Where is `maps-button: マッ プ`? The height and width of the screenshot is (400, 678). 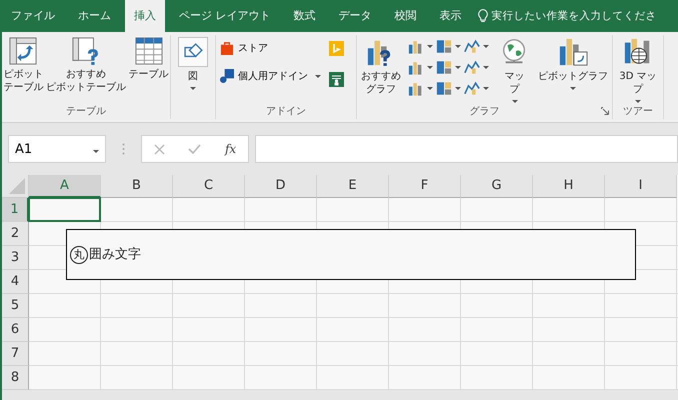
maps-button: マッ プ is located at coordinates (514, 70).